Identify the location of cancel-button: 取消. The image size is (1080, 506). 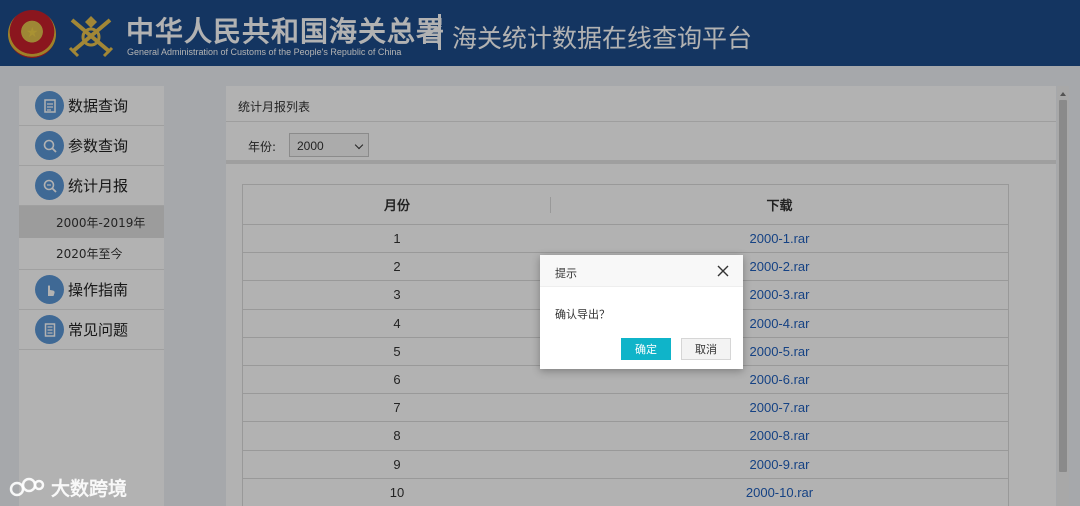
(706, 349).